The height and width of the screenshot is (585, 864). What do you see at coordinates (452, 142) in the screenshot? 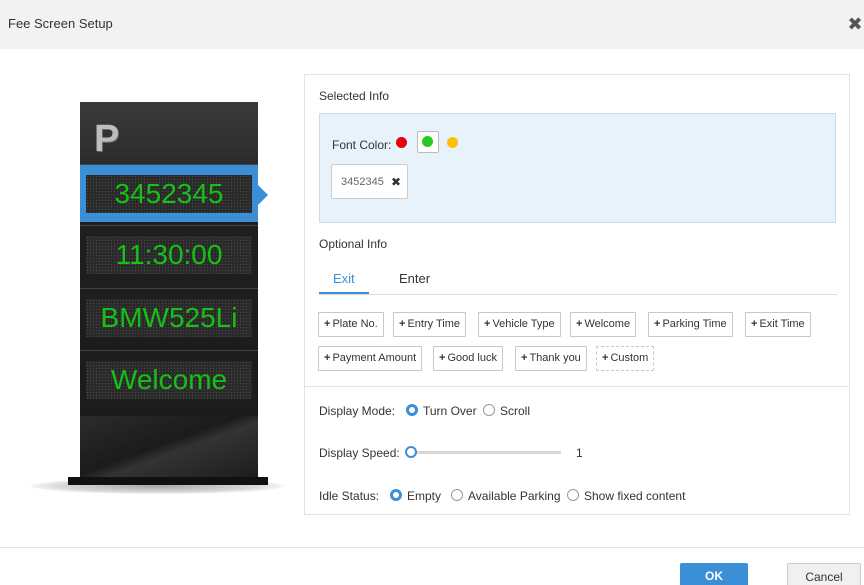
I see `font-color-yellow` at bounding box center [452, 142].